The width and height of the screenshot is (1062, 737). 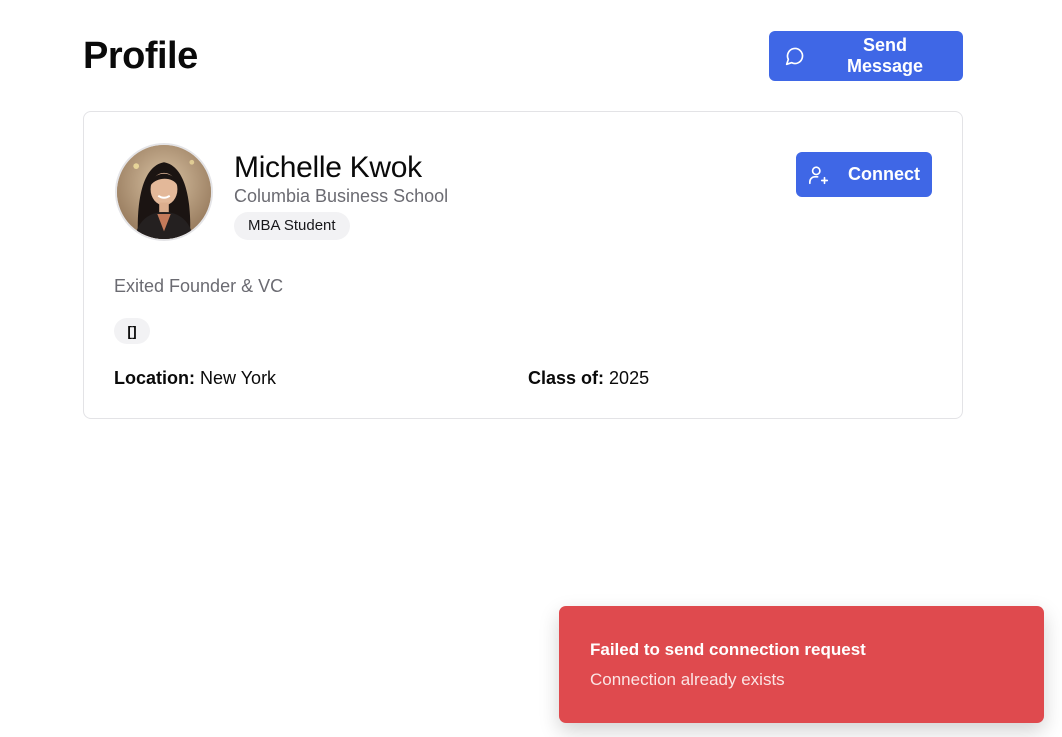 I want to click on class-value: 2025, so click(x=629, y=378).